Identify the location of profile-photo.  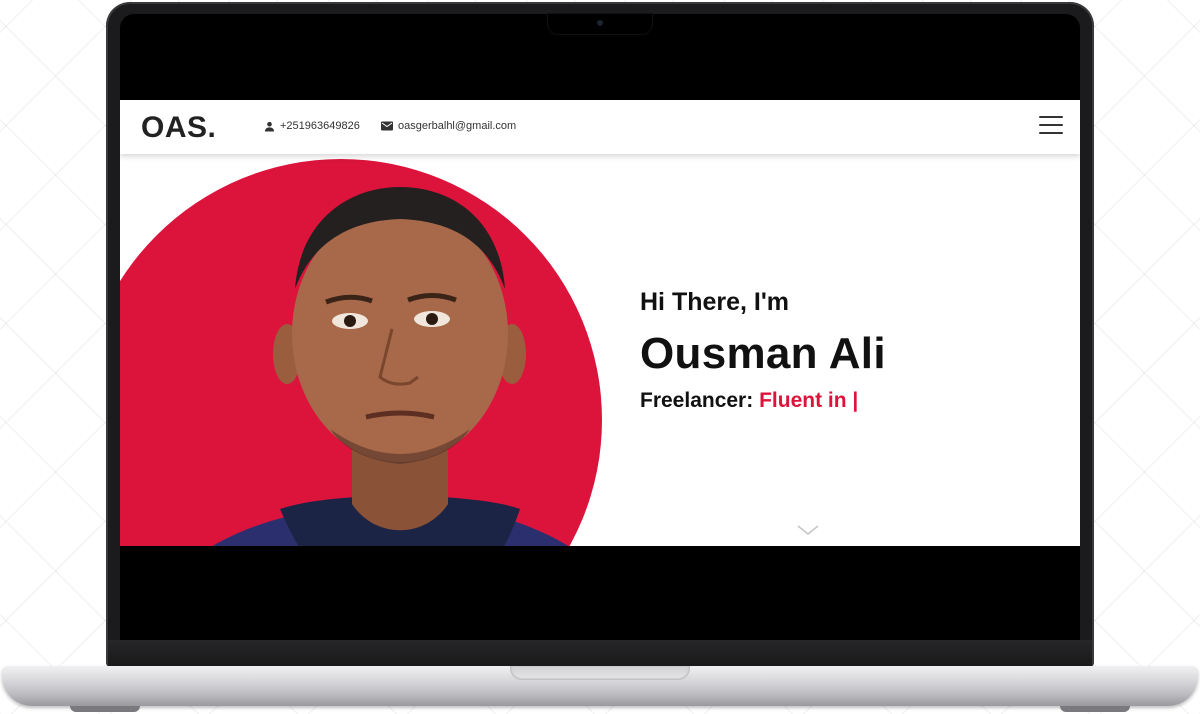
(390, 366).